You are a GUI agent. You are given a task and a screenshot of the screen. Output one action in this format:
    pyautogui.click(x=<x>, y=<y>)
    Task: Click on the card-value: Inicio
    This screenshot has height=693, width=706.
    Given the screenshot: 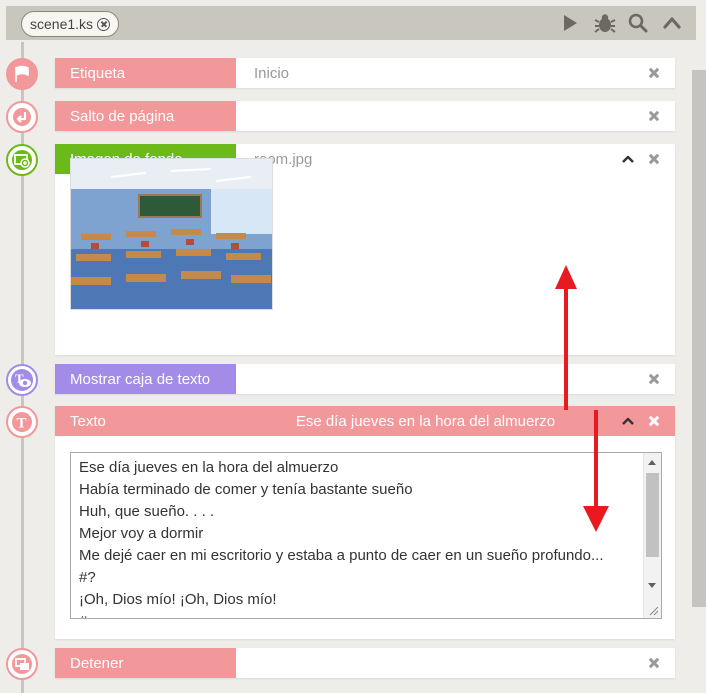 What is the action you would take?
    pyautogui.click(x=455, y=73)
    